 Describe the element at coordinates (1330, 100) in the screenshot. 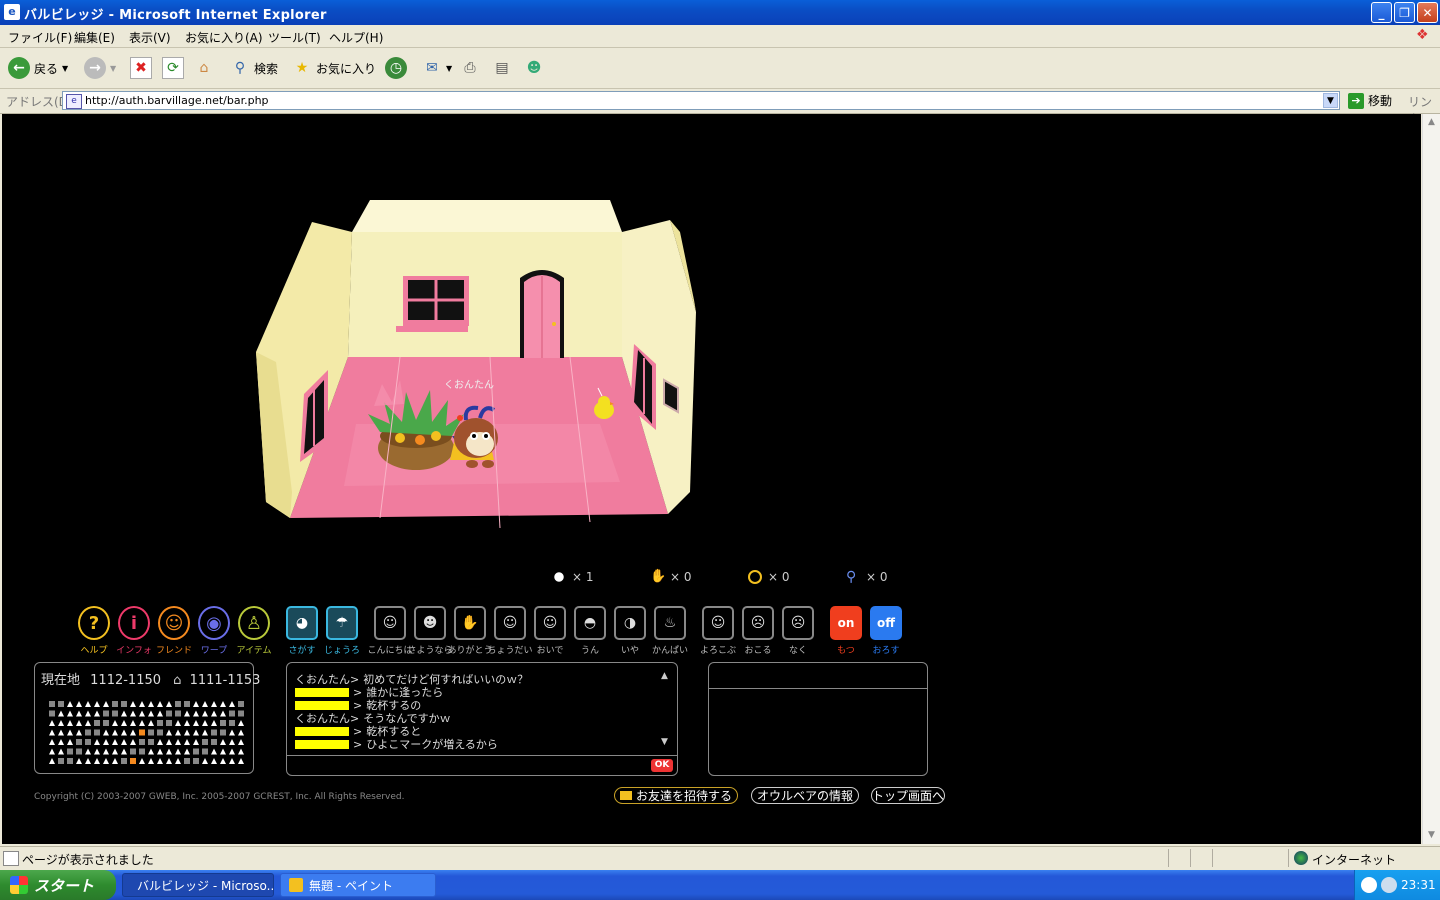

I see `address-dropdown-icon: ▼` at that location.